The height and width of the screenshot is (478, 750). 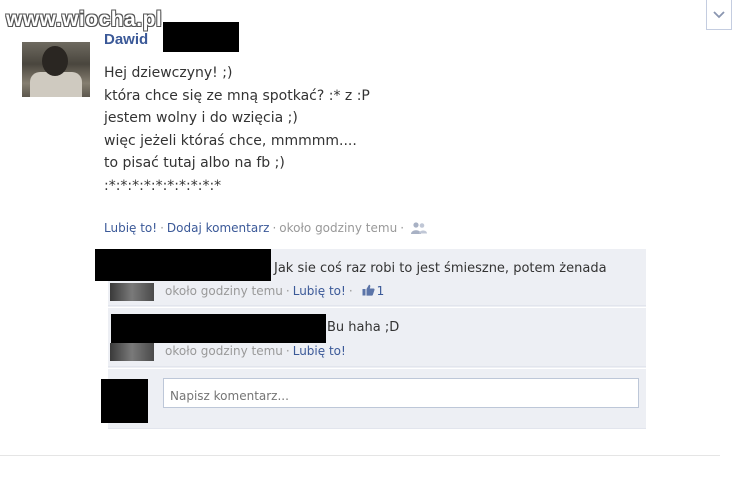 What do you see at coordinates (368, 290) in the screenshot?
I see `thumbs-up-icon` at bounding box center [368, 290].